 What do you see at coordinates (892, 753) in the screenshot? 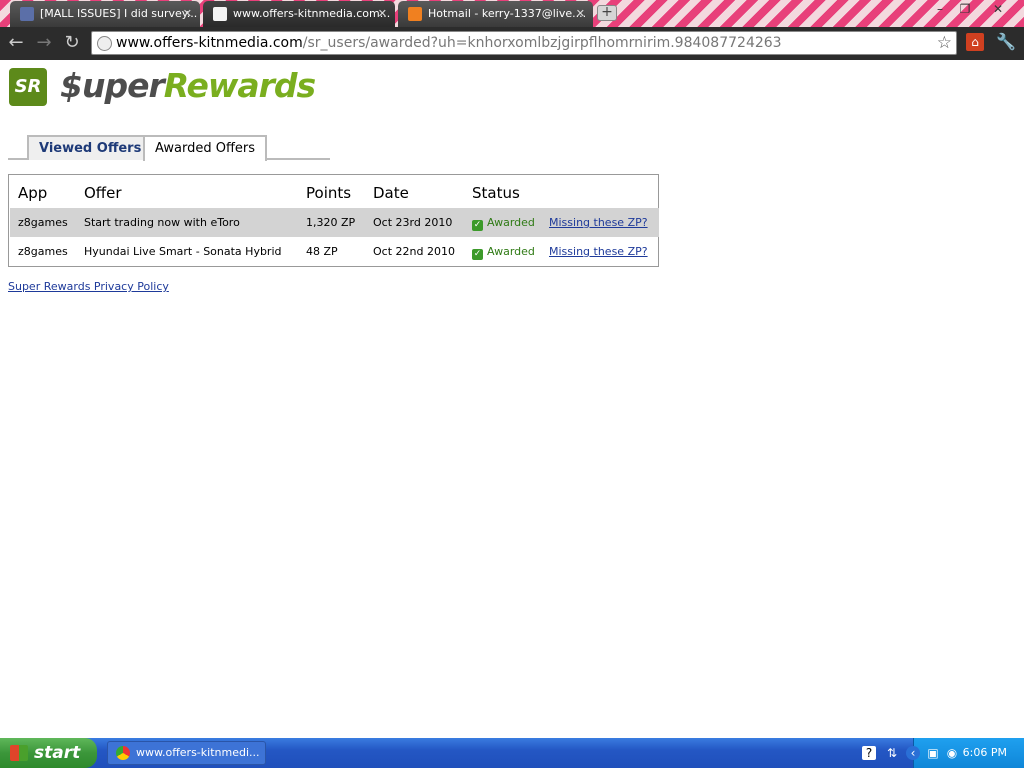
I see `network-arrows-icon: ⇅` at bounding box center [892, 753].